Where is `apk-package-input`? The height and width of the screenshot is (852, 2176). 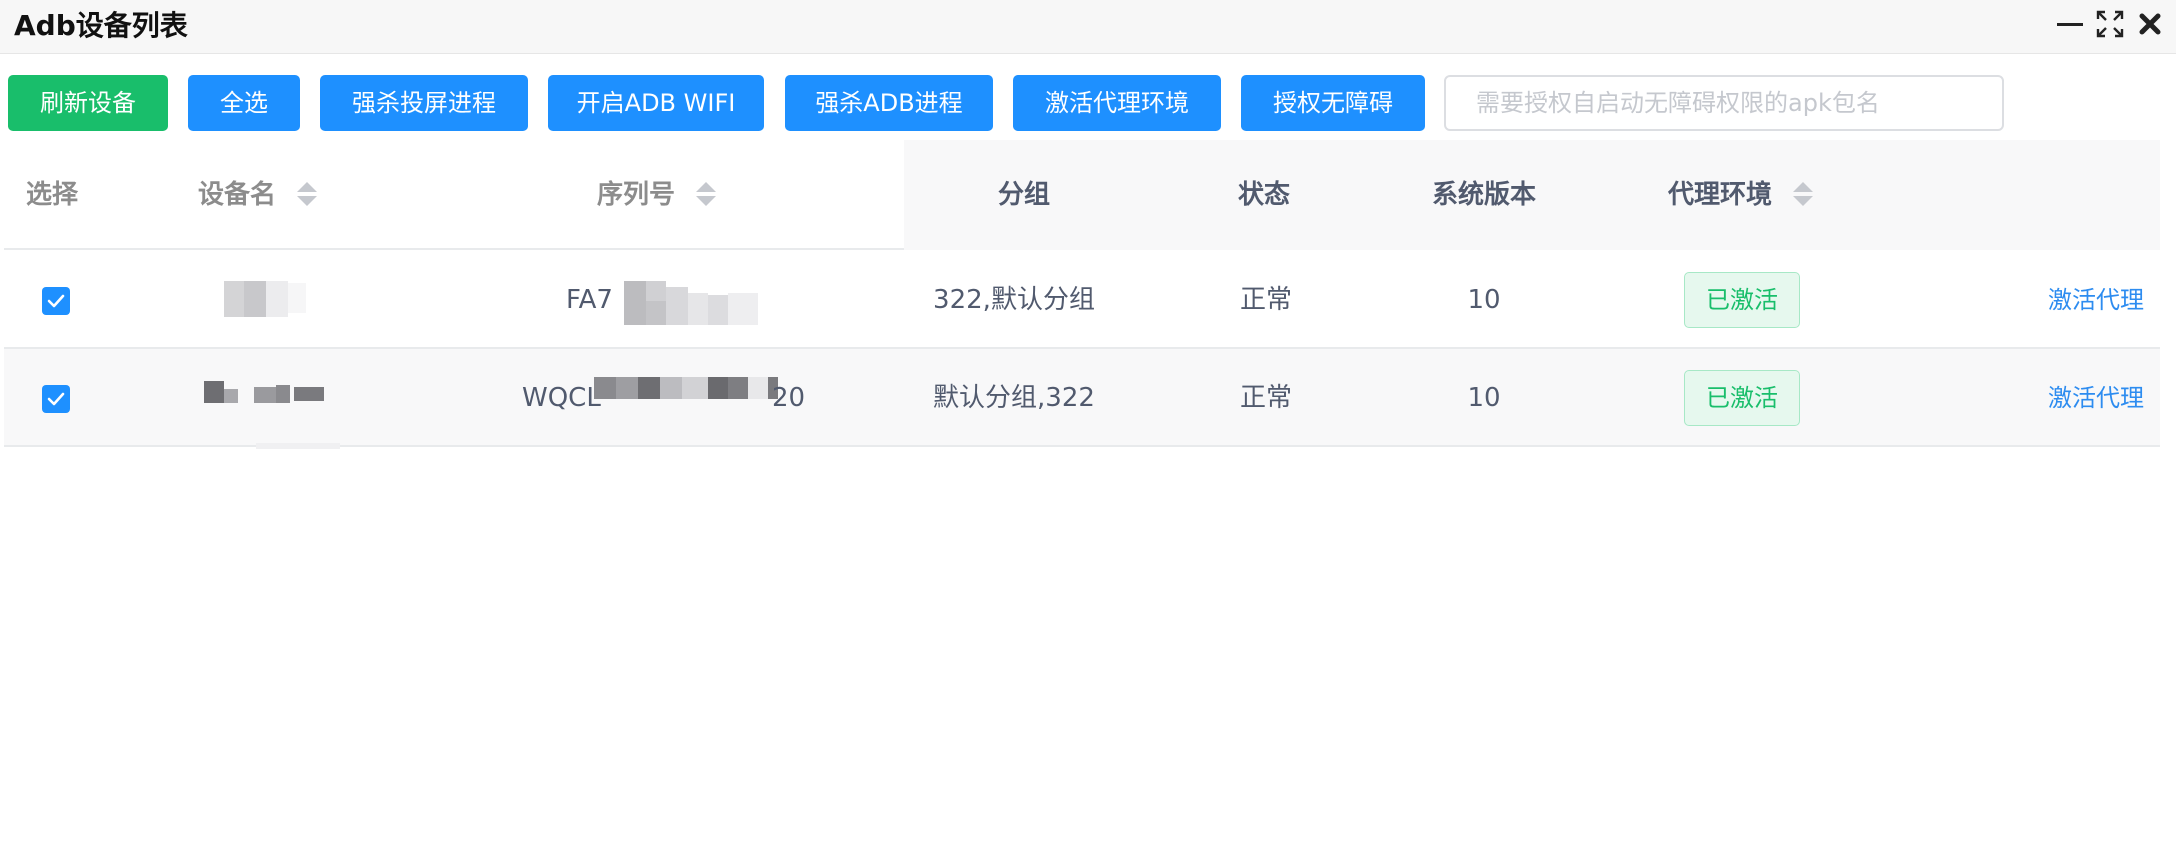
apk-package-input is located at coordinates (1724, 103).